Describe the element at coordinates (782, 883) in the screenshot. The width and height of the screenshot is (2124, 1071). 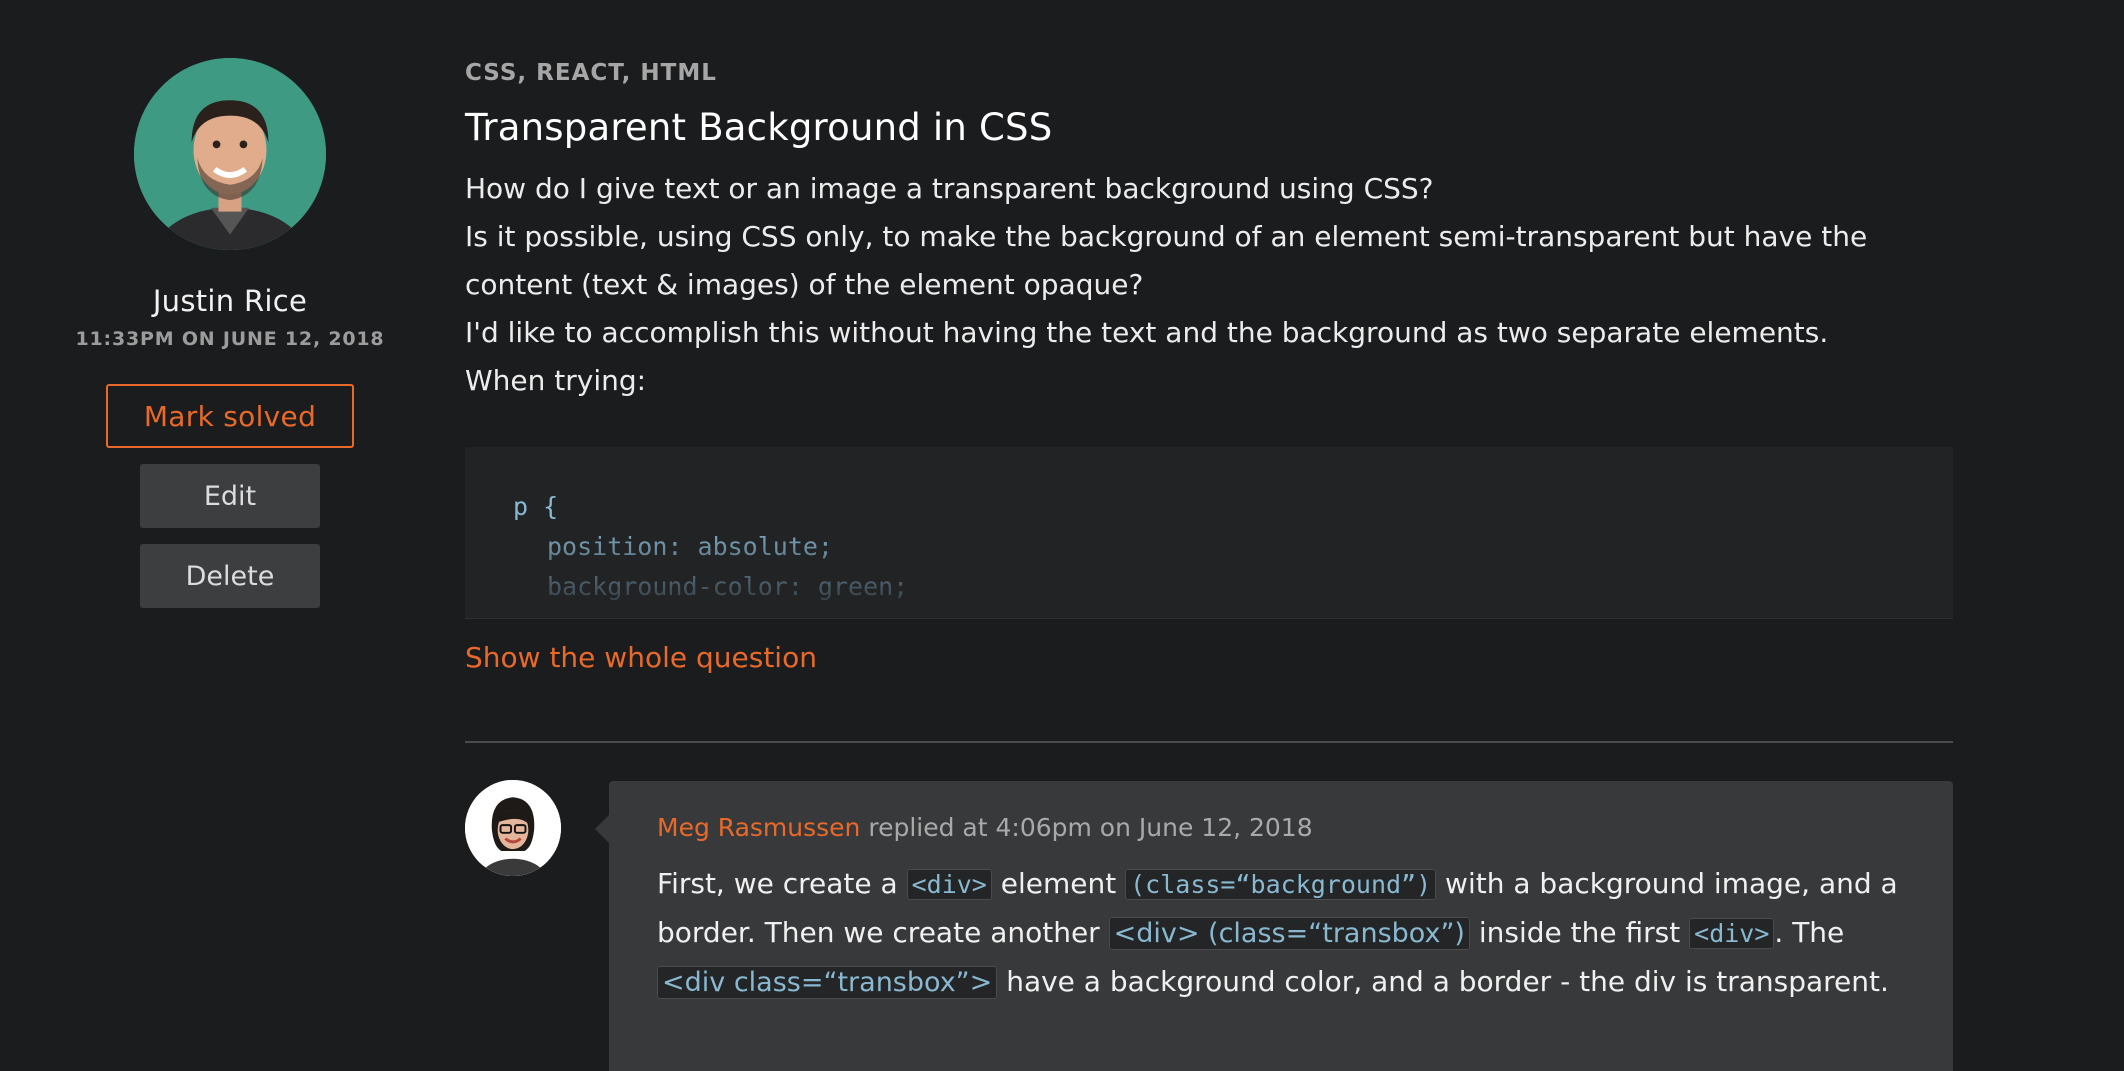
I see `reply-text-segment: First, we create a` at that location.